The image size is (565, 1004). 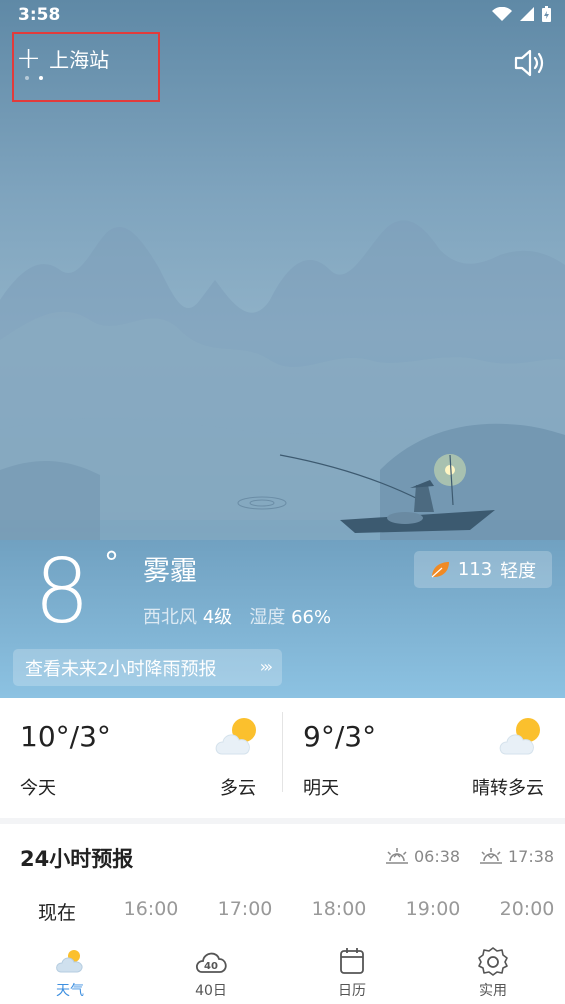 I want to click on status-bar: 3:58, so click(x=282, y=16).